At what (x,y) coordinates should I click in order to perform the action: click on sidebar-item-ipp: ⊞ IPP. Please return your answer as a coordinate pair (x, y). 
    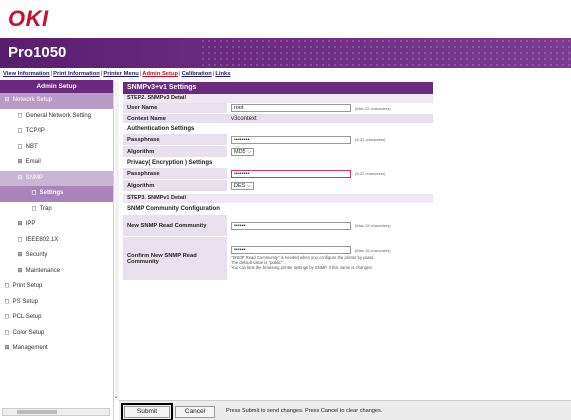
    Looking at the image, I should click on (56, 225).